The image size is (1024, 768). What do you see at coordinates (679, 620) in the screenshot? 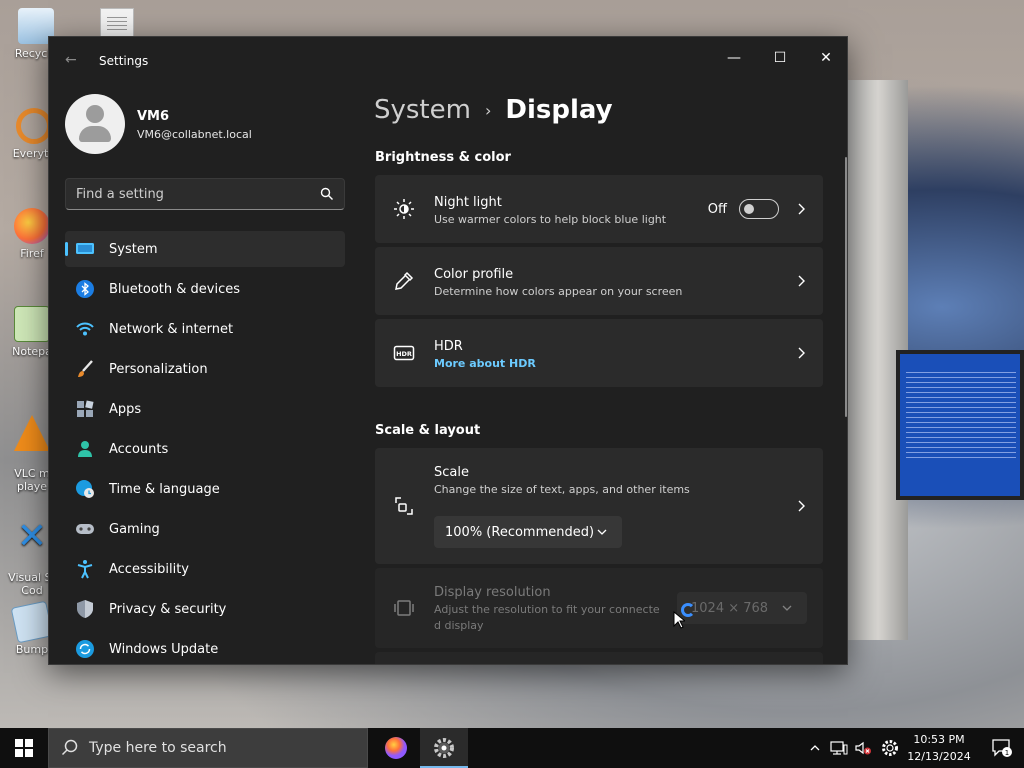
I see `mouse-pointer-icon` at bounding box center [679, 620].